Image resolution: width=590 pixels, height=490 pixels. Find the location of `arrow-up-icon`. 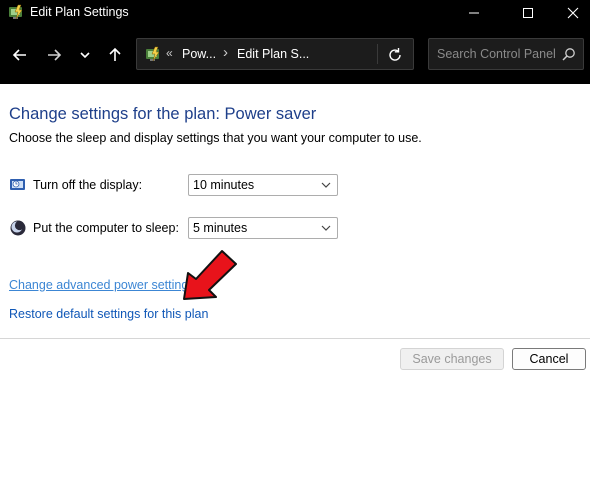

arrow-up-icon is located at coordinates (115, 54).